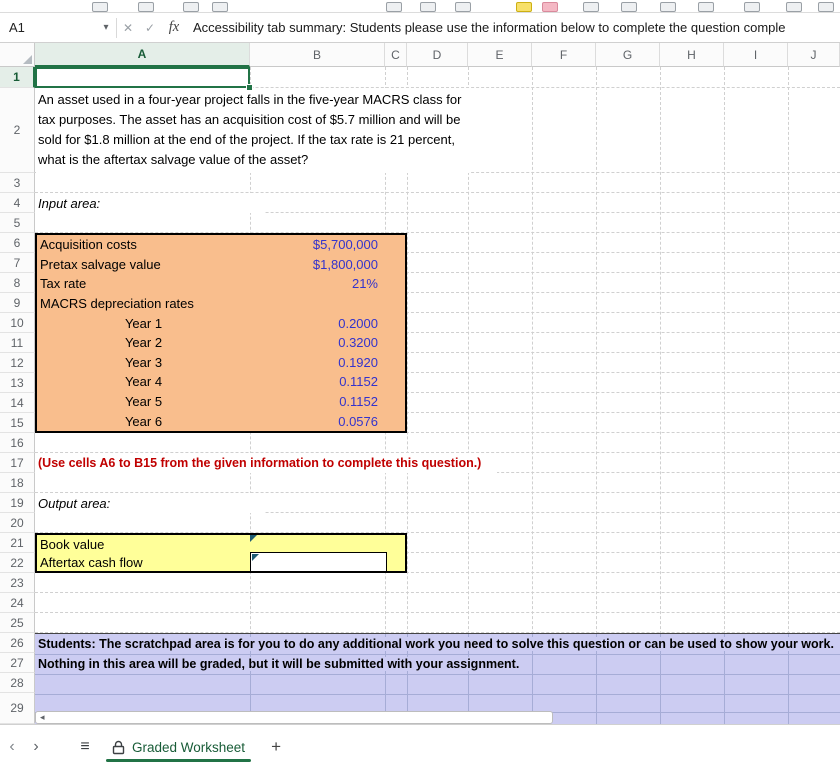 The image size is (840, 769). Describe the element at coordinates (106, 27) in the screenshot. I see `name-box-dropdown-icon: ▾` at that location.